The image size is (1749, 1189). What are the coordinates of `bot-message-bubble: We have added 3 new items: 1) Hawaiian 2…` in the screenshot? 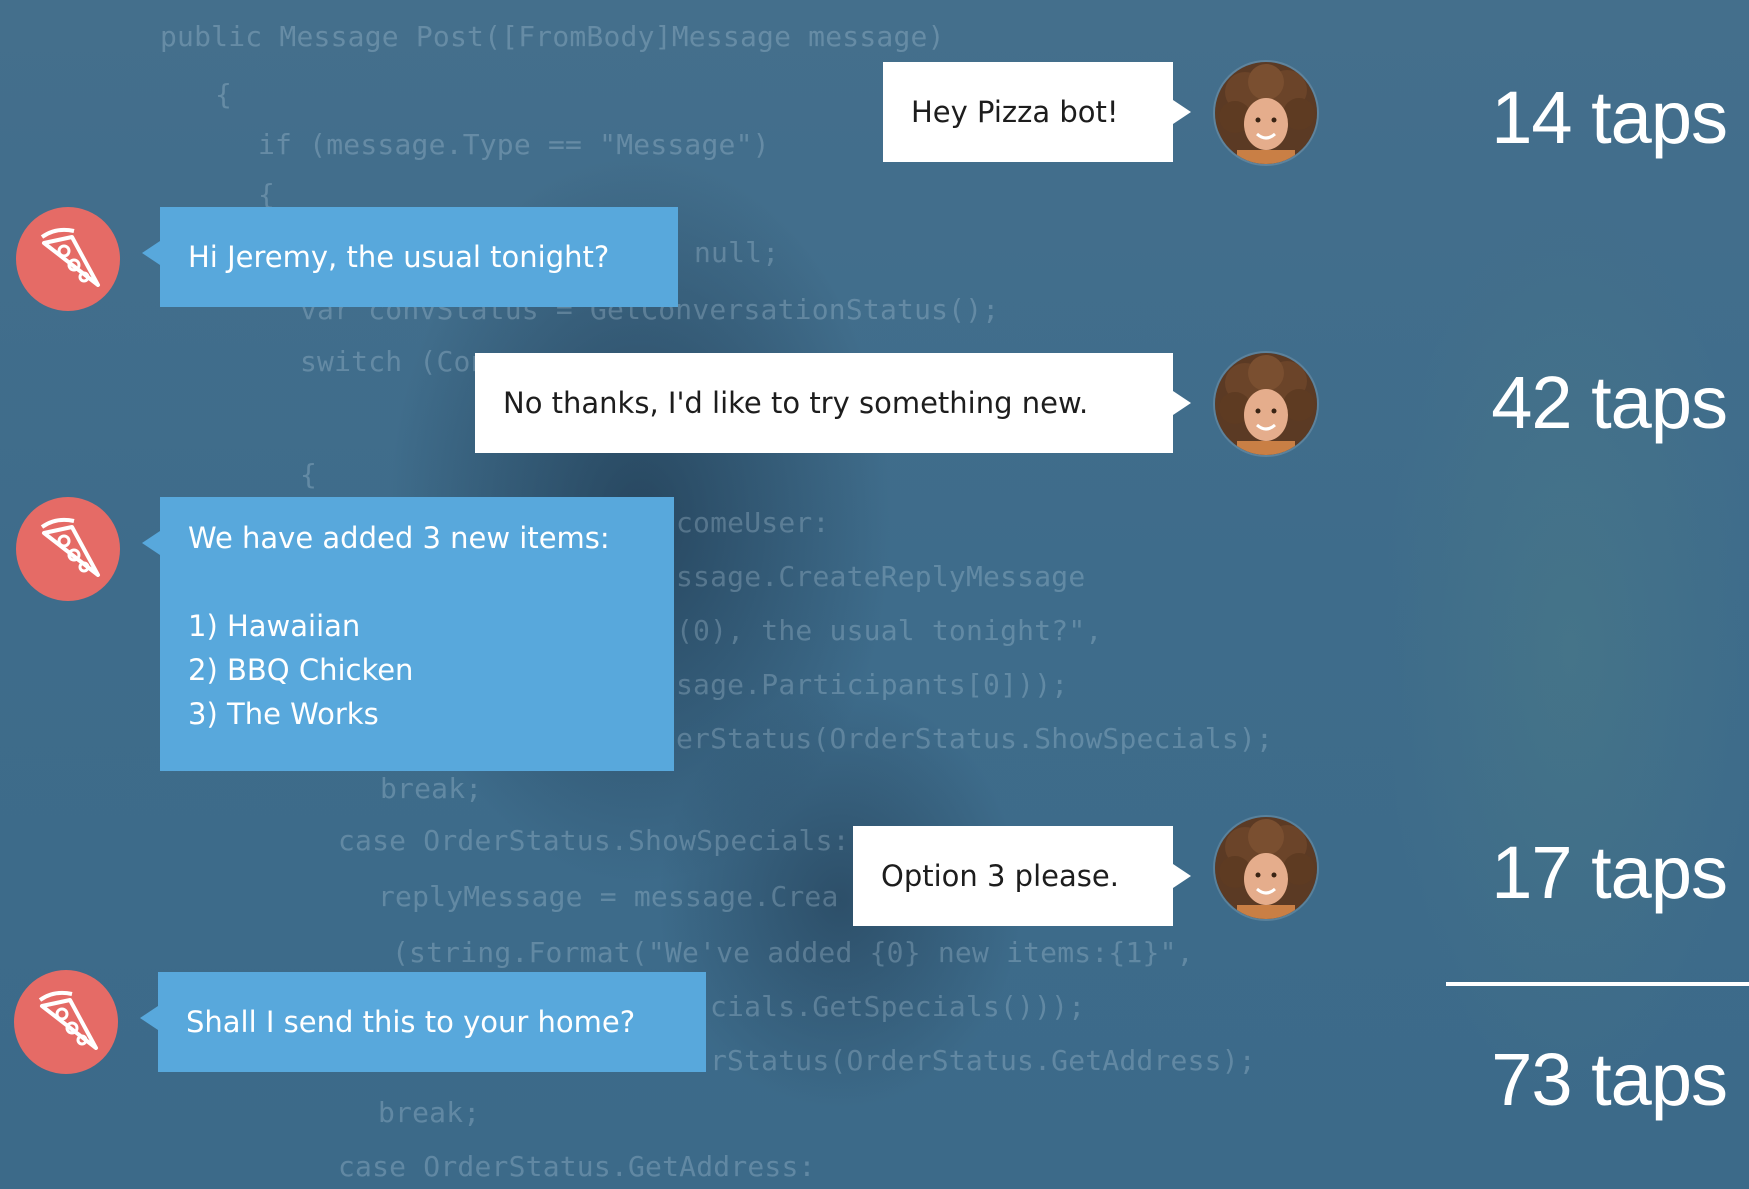 It's located at (408, 634).